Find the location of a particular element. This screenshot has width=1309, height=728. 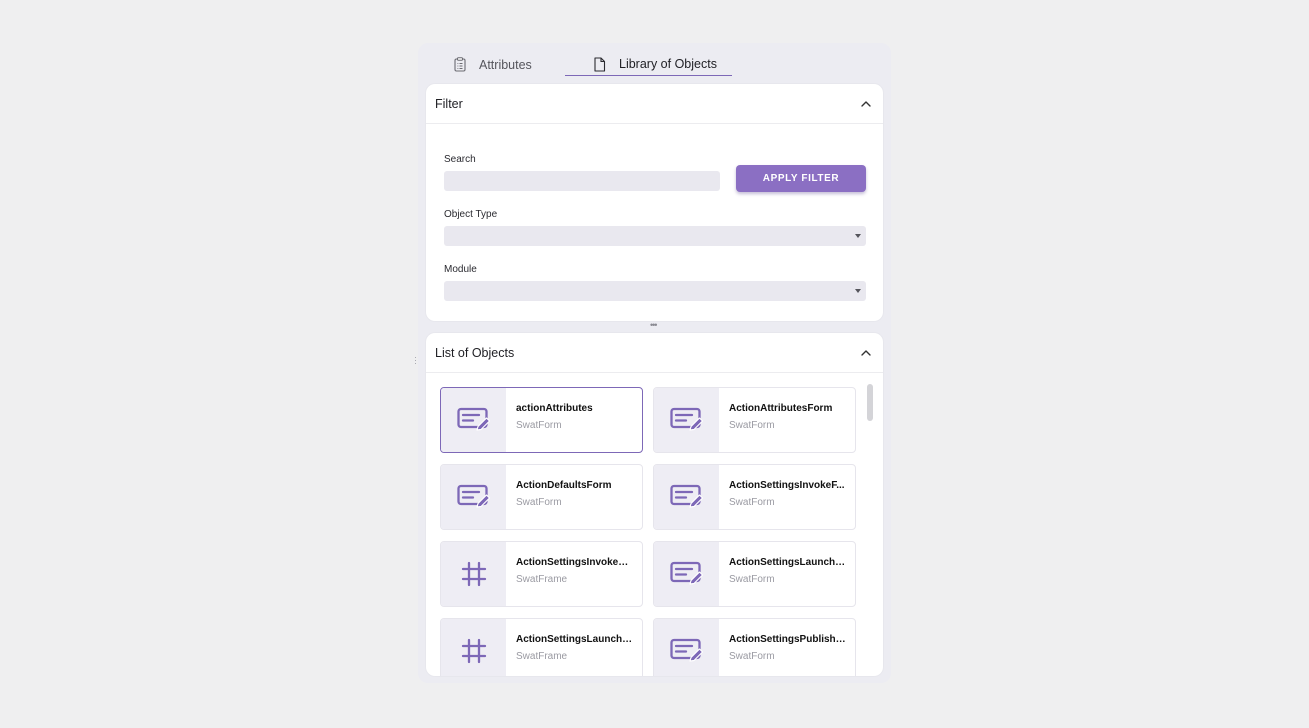

vertical-splitter-handle: · · · is located at coordinates (417, 360).